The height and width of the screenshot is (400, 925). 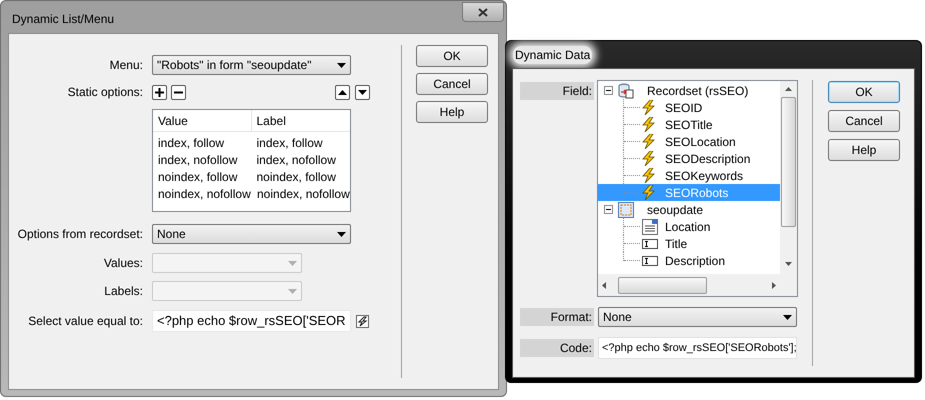 What do you see at coordinates (650, 226) in the screenshot?
I see `list-icon` at bounding box center [650, 226].